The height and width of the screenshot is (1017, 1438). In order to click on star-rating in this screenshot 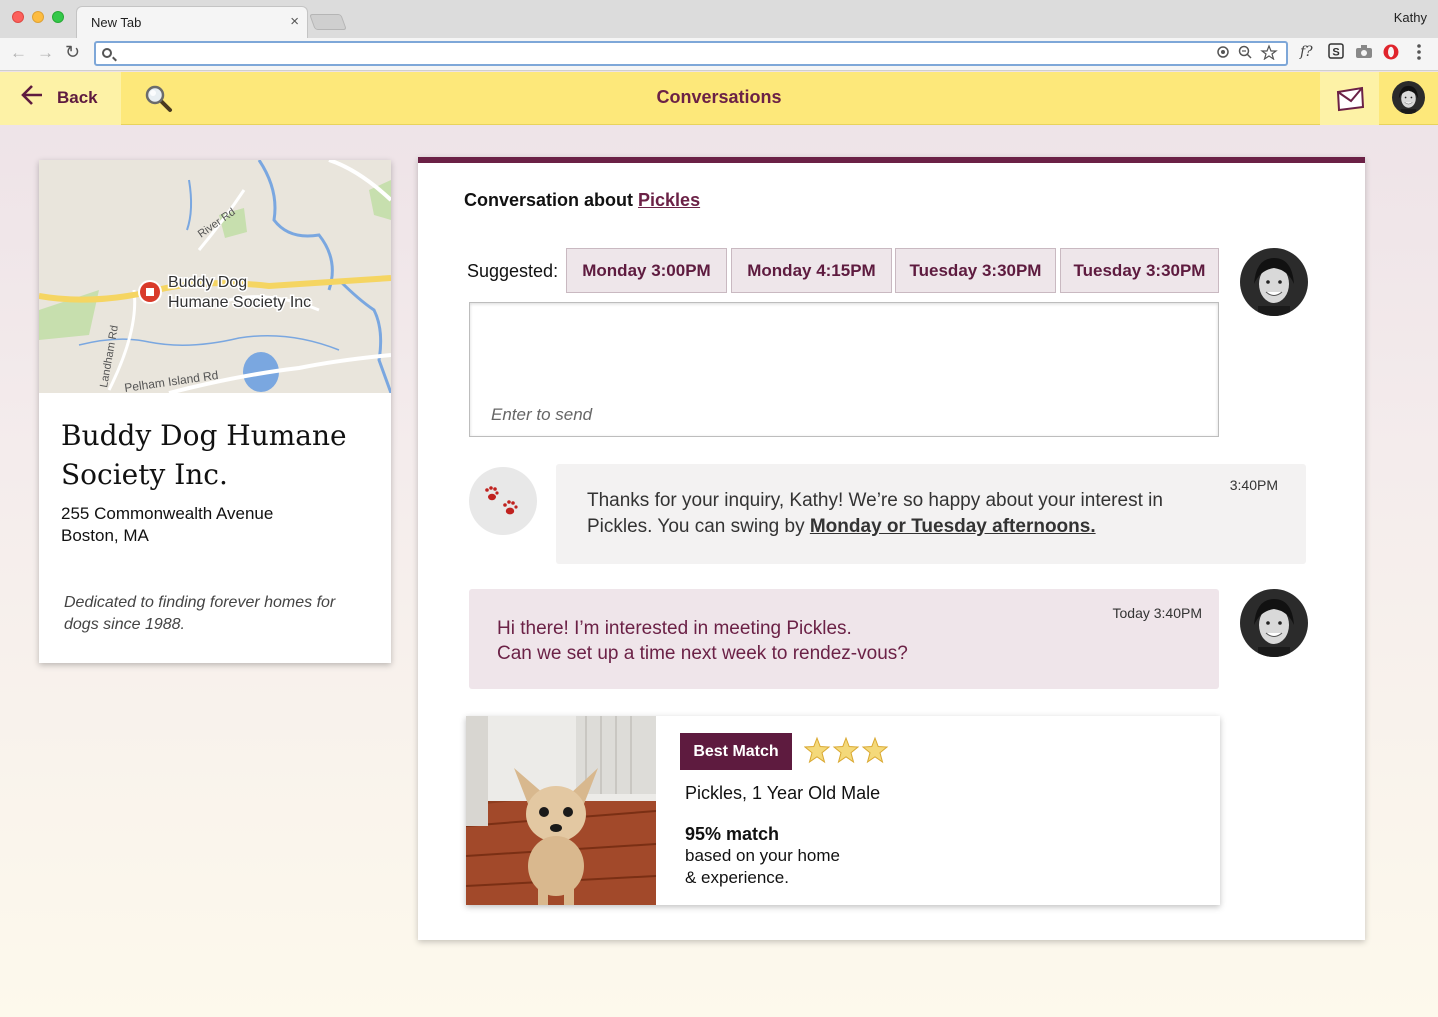, I will do `click(846, 750)`.